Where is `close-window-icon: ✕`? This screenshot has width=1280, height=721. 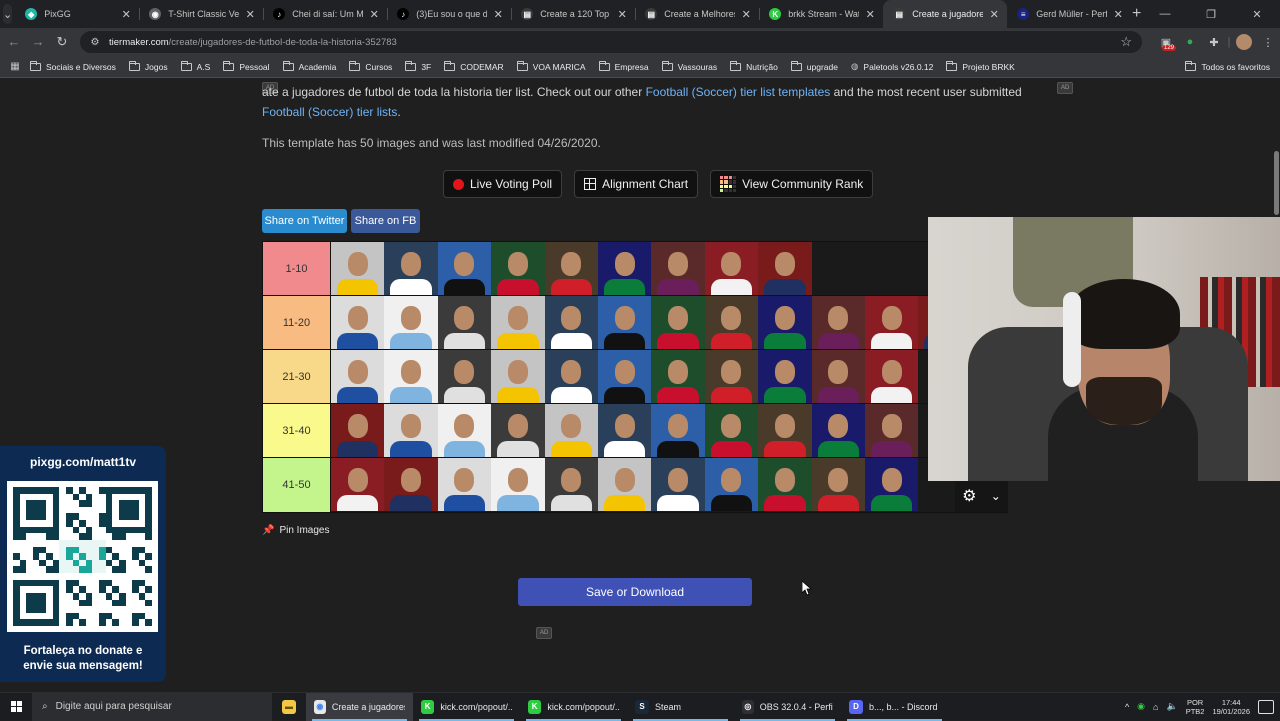 close-window-icon: ✕ is located at coordinates (1257, 14).